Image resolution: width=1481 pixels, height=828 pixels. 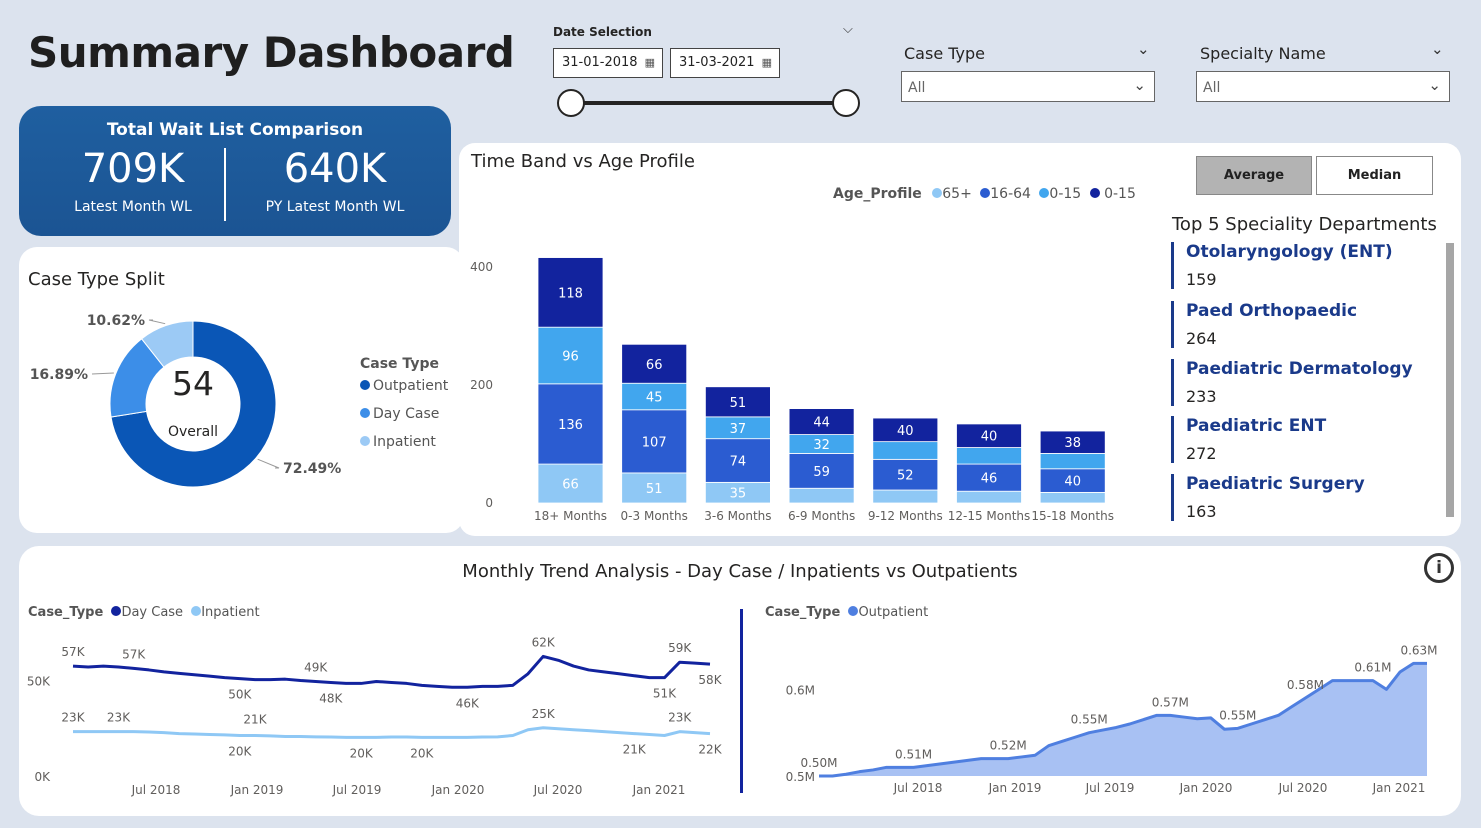 What do you see at coordinates (404, 403) in the screenshot?
I see `case-type-legend: Case Type Outpatient Day Case Inpatient` at bounding box center [404, 403].